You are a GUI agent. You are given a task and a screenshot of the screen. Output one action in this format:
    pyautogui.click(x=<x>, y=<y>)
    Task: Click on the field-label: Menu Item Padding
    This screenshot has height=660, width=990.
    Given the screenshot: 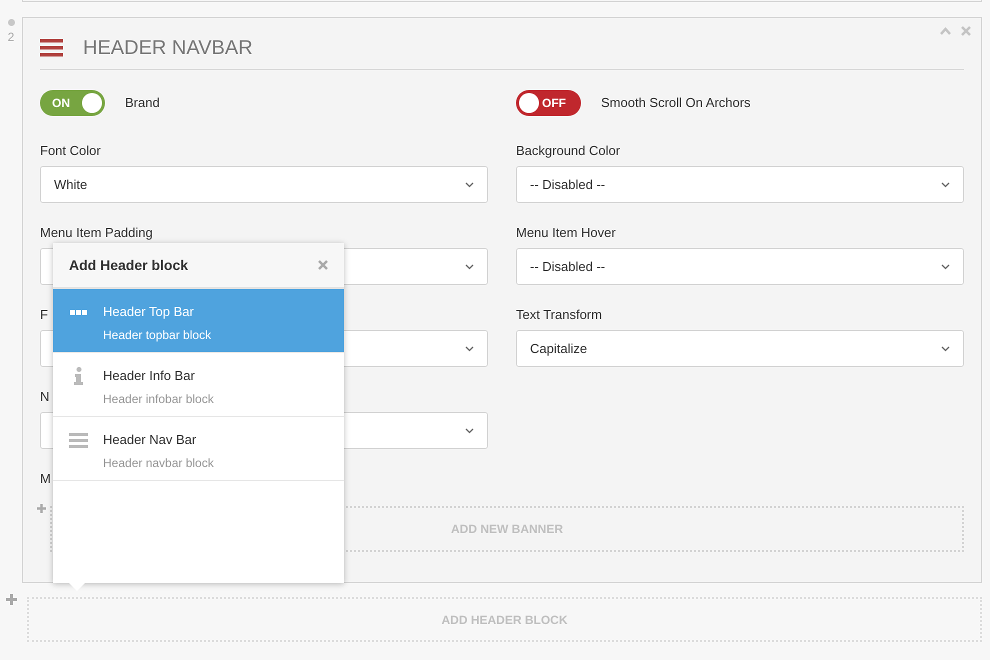 What is the action you would take?
    pyautogui.click(x=96, y=232)
    